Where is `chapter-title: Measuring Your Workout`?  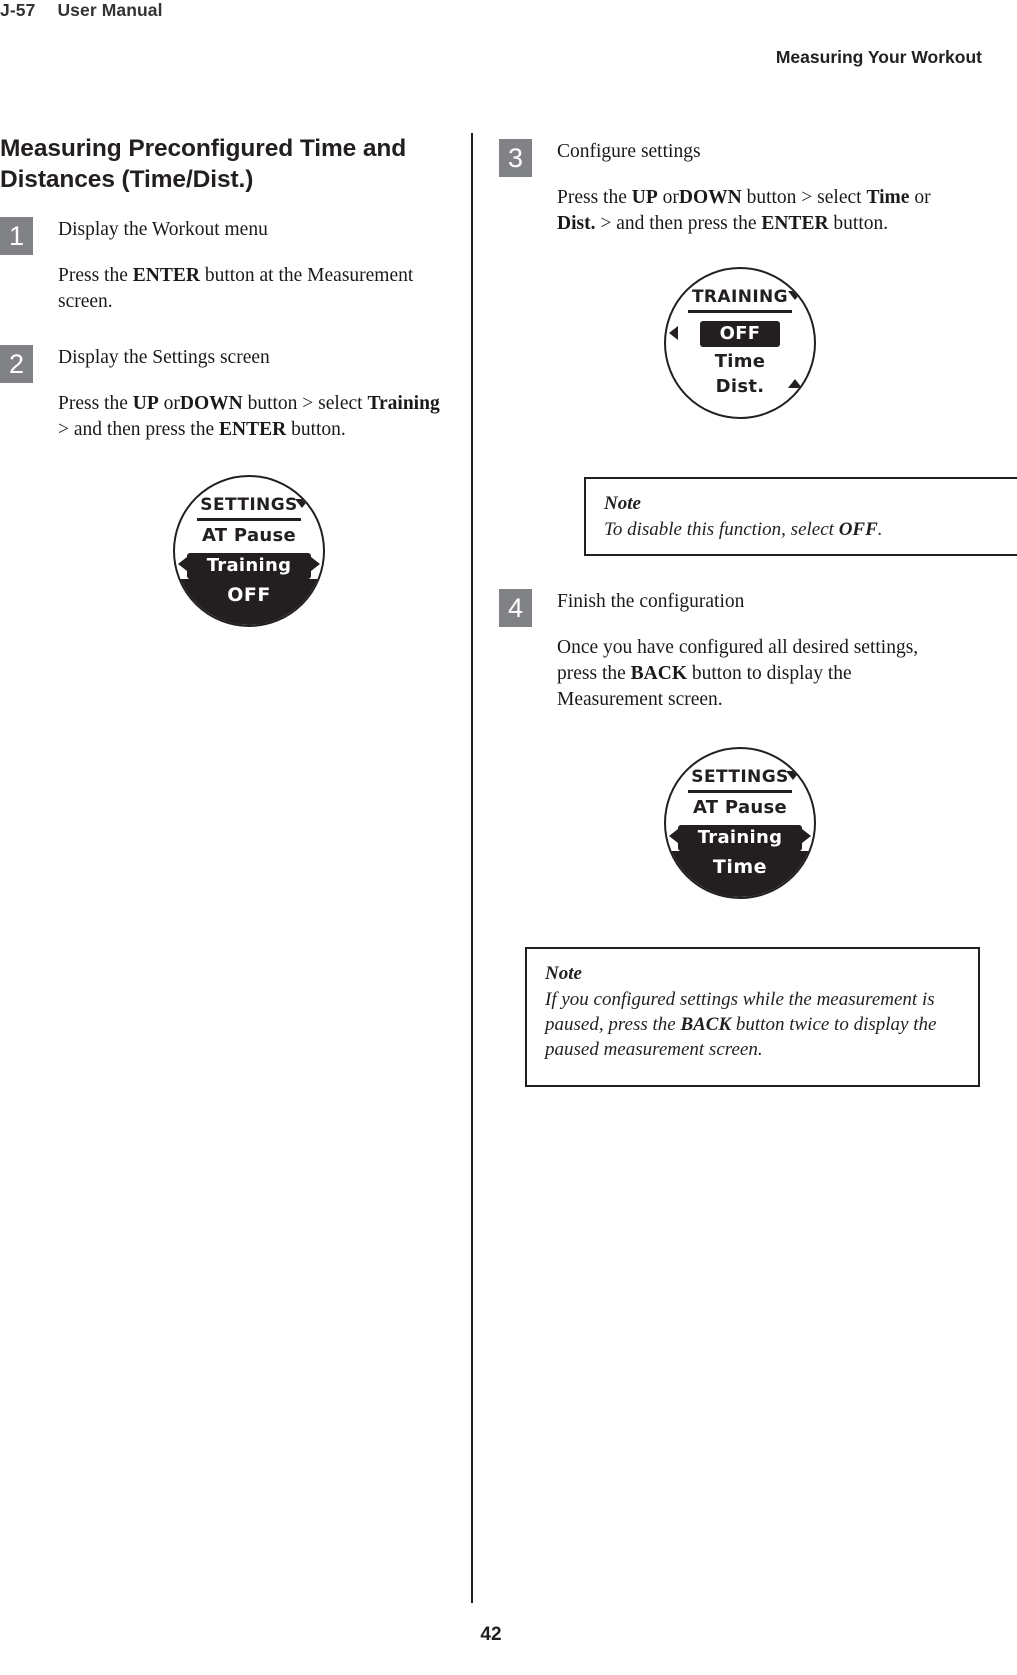
chapter-title: Measuring Your Workout is located at coordinates (878, 57).